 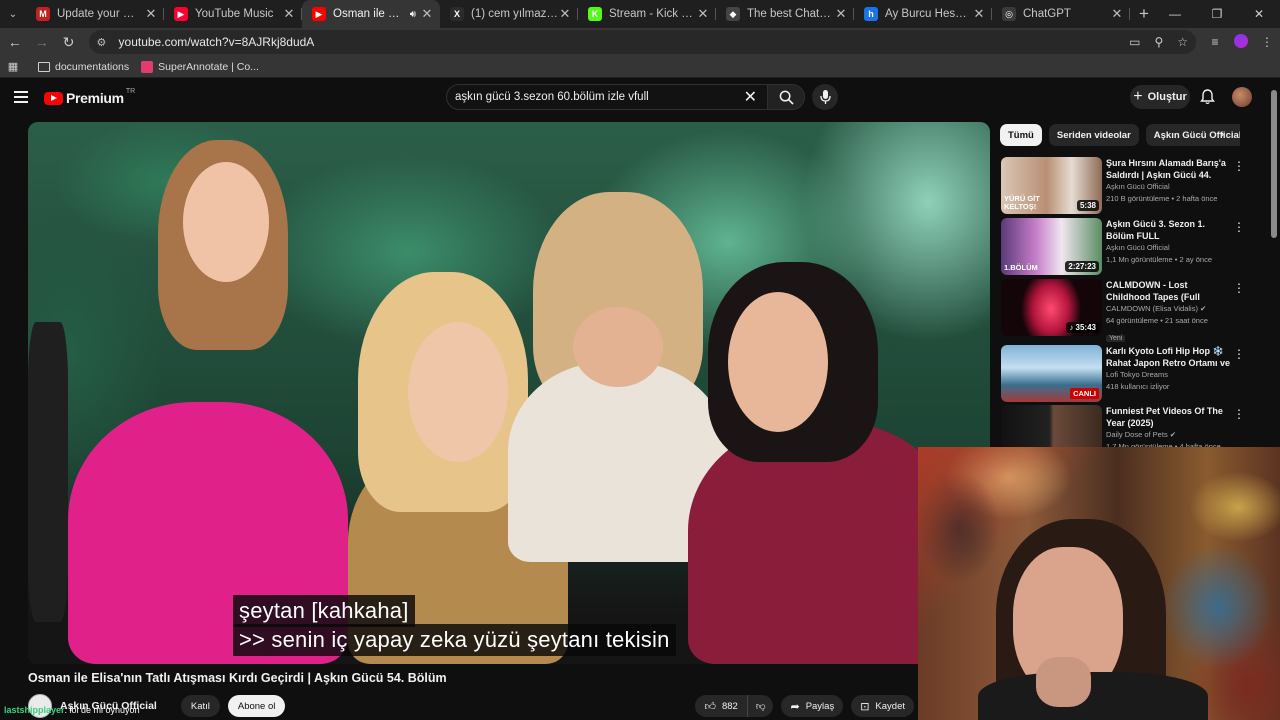 What do you see at coordinates (42, 42) in the screenshot?
I see `forward-icon: →` at bounding box center [42, 42].